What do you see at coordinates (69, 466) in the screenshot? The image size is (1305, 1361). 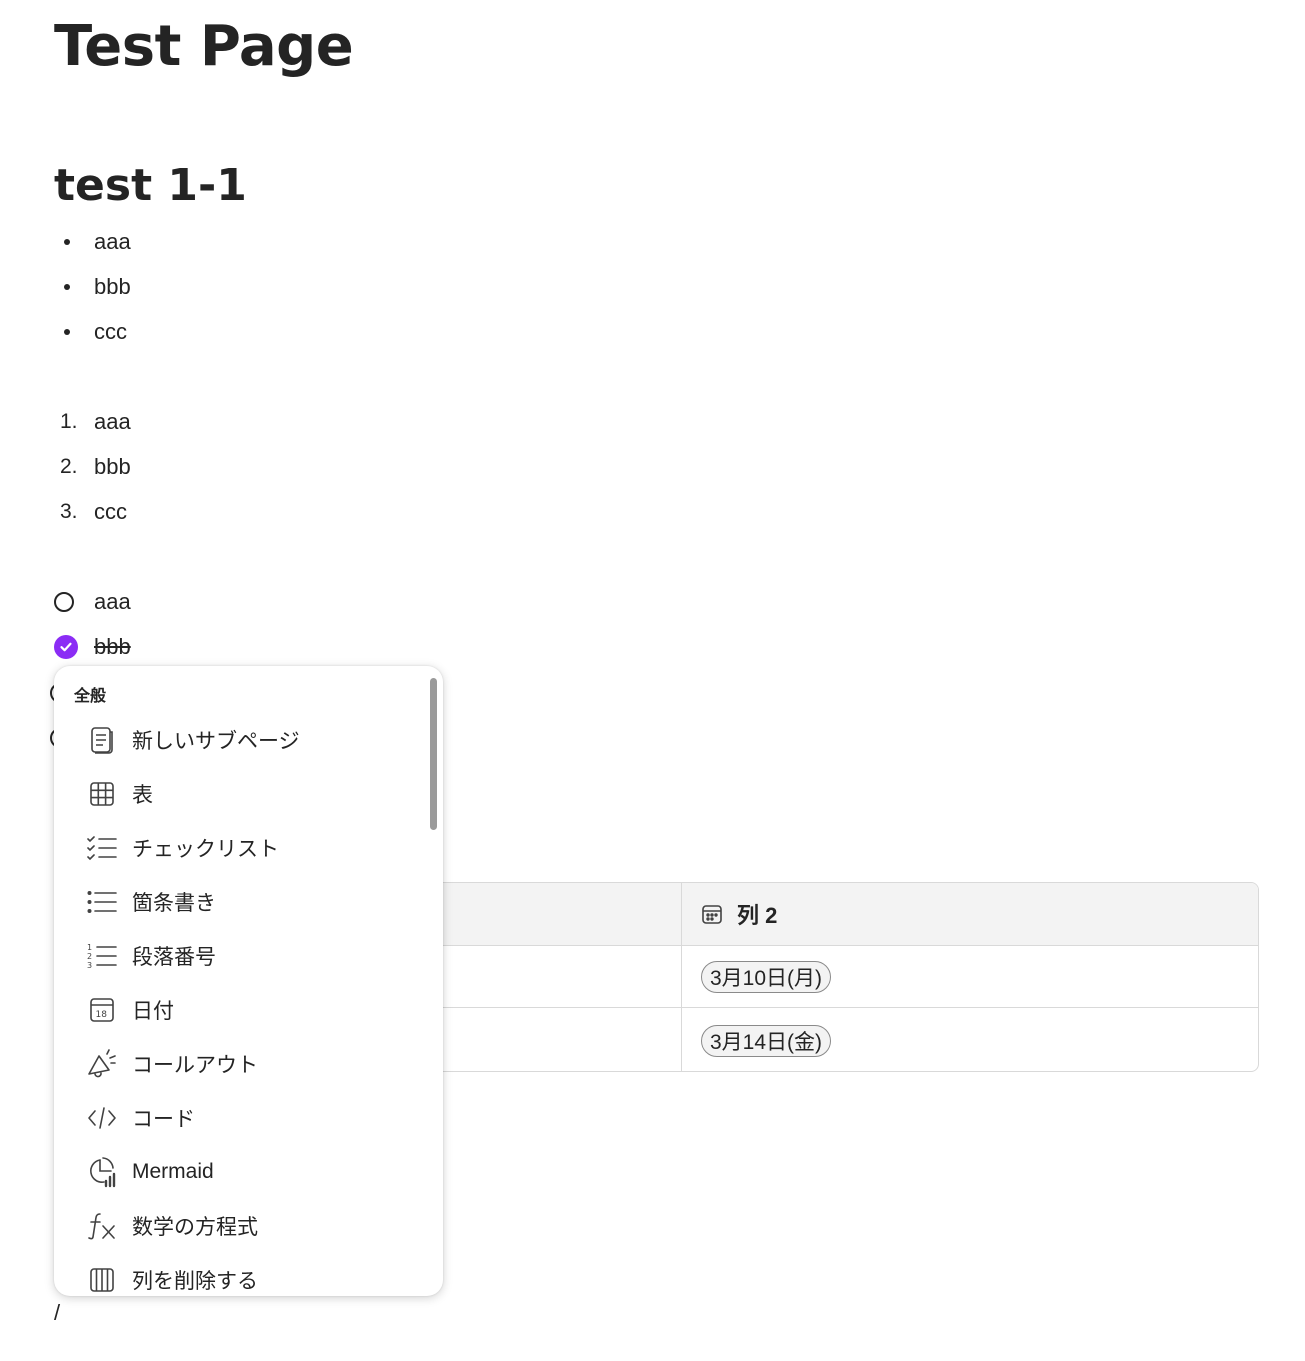 I see `number-marker: 2.` at bounding box center [69, 466].